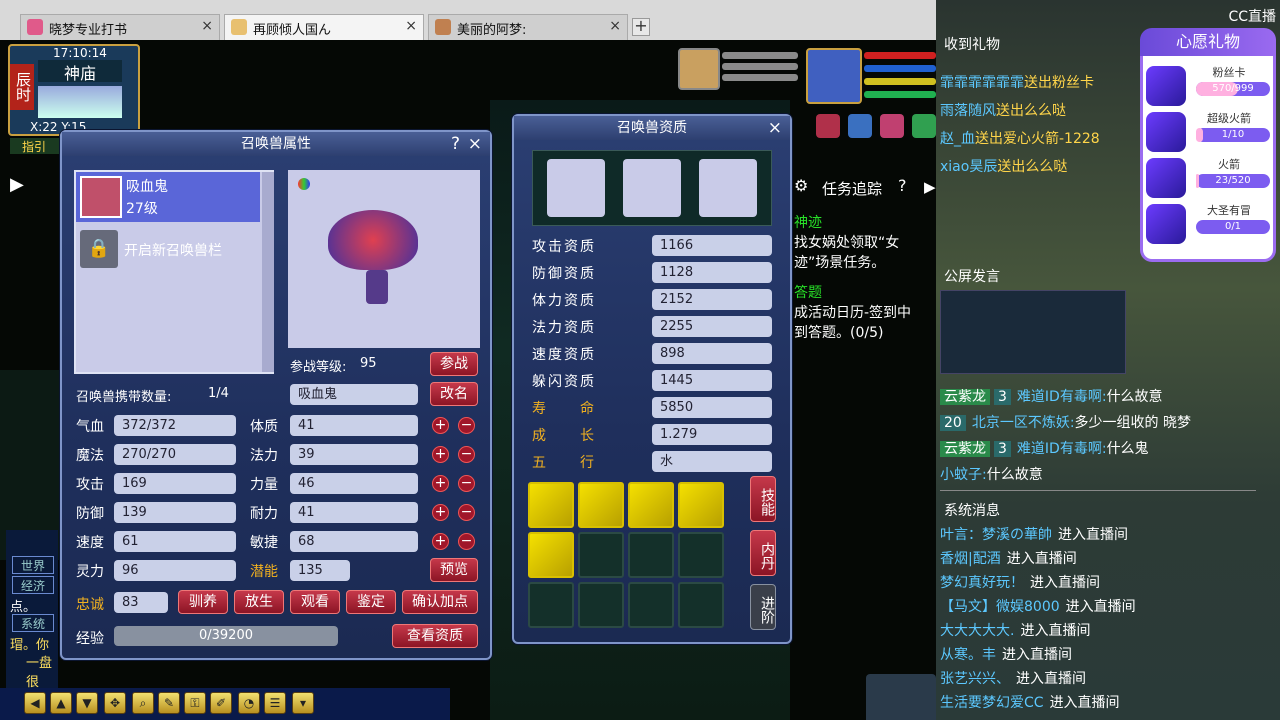 The image size is (1280, 720). Describe the element at coordinates (36, 146) in the screenshot. I see `guide-button: 指引` at that location.